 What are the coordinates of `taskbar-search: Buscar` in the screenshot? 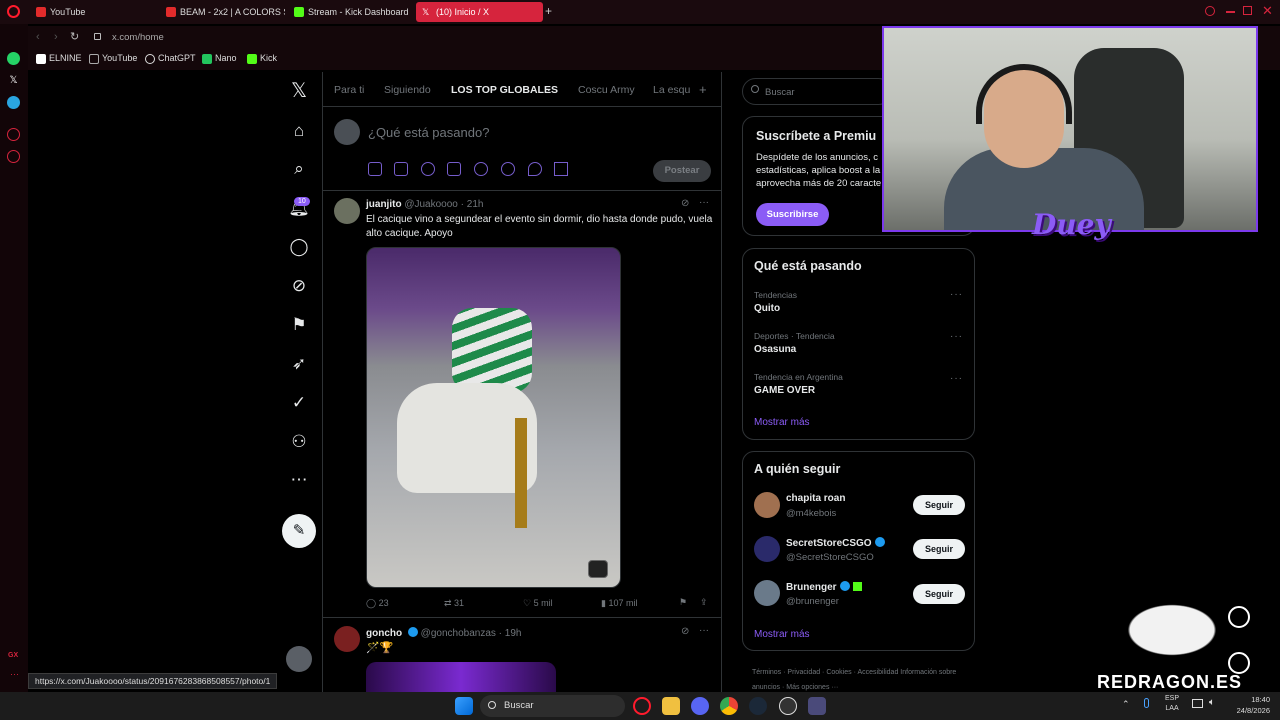 It's located at (552, 706).